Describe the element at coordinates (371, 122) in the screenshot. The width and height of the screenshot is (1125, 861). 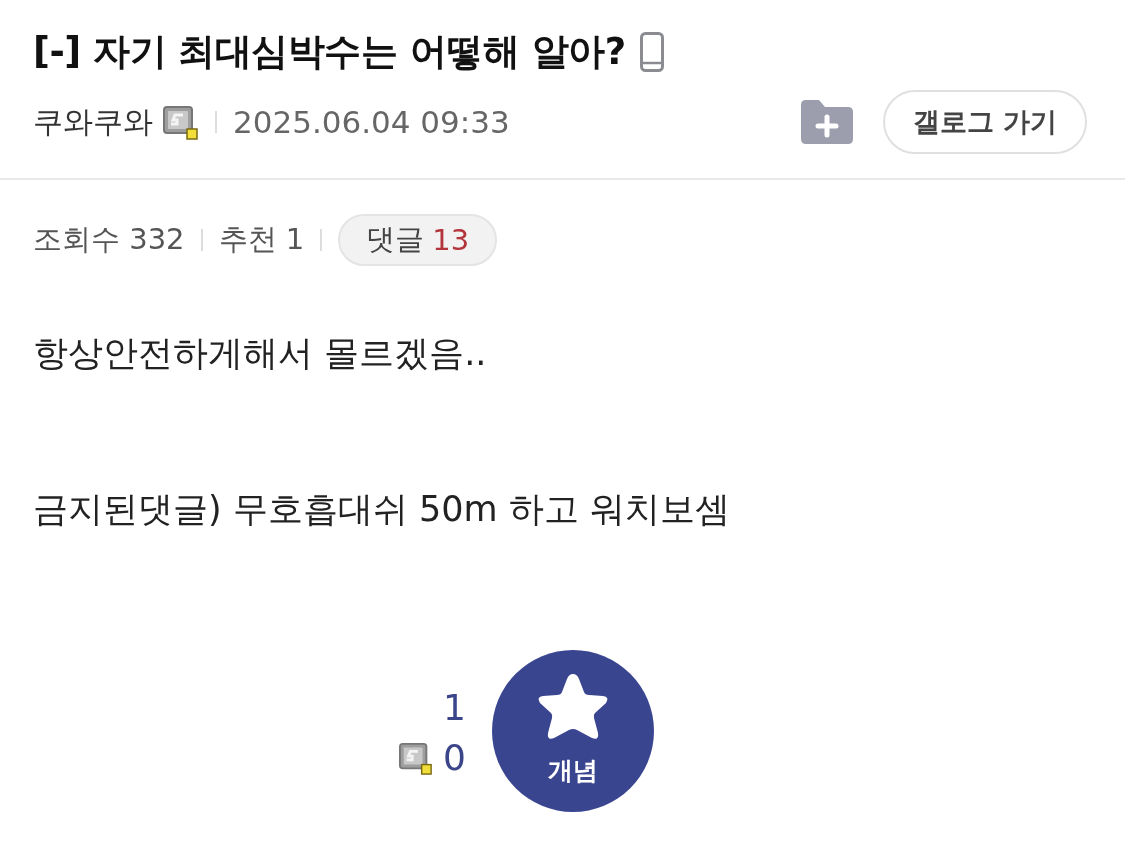
I see `post-date: 2025.06.04 09:33` at that location.